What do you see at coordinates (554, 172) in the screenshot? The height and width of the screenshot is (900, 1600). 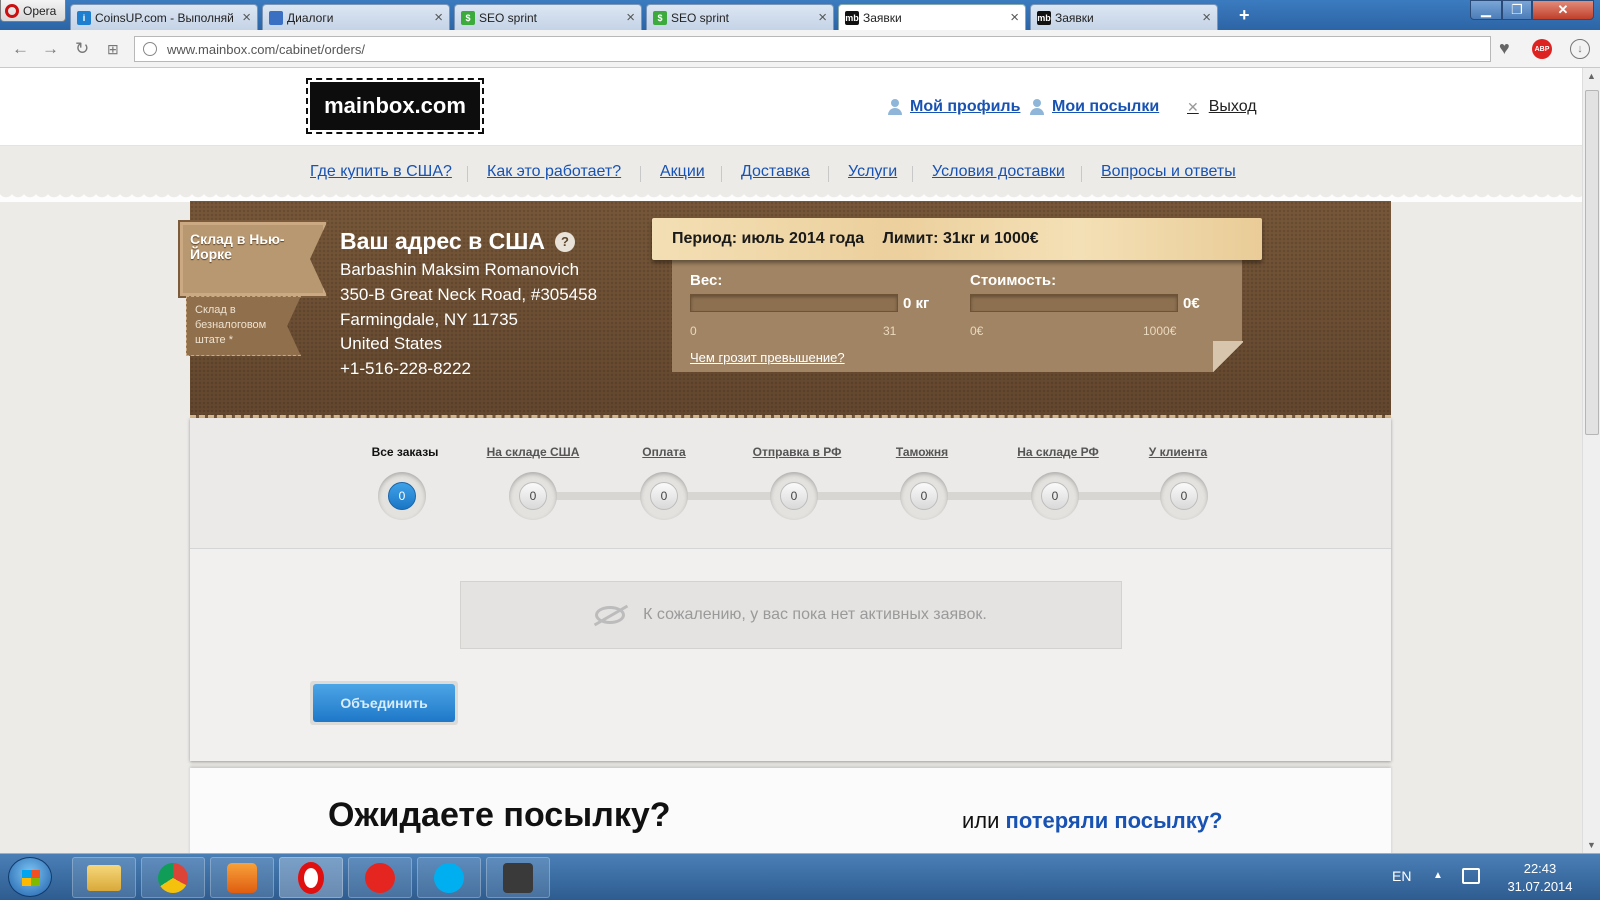 I see `nav-how-it-works: Как это работает?` at bounding box center [554, 172].